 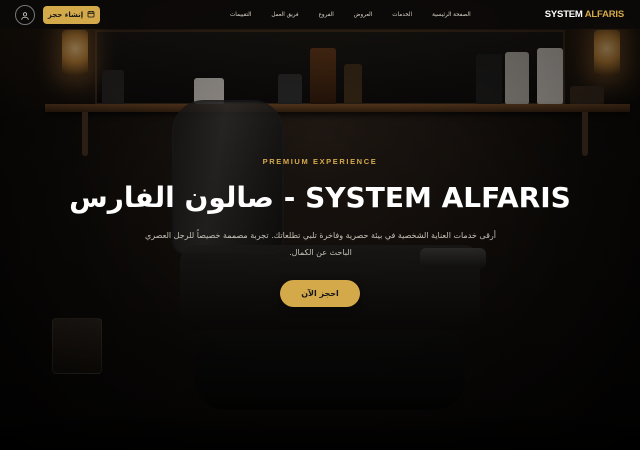 I want to click on user-icon, so click(x=25, y=15).